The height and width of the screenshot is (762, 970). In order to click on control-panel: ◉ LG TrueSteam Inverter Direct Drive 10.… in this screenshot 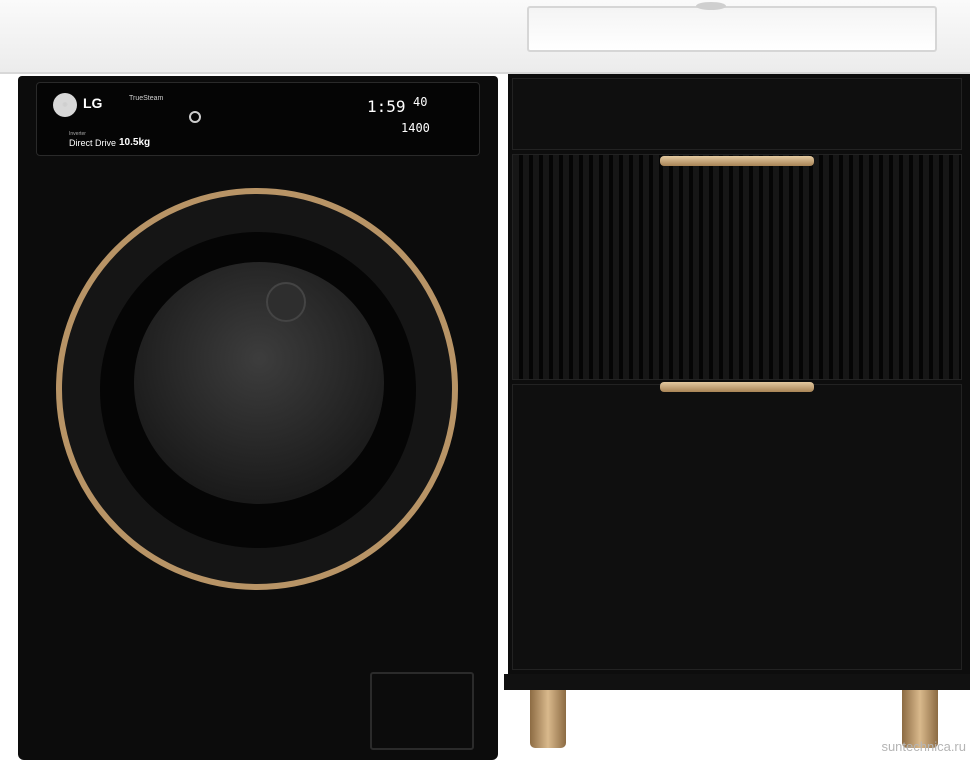, I will do `click(258, 119)`.